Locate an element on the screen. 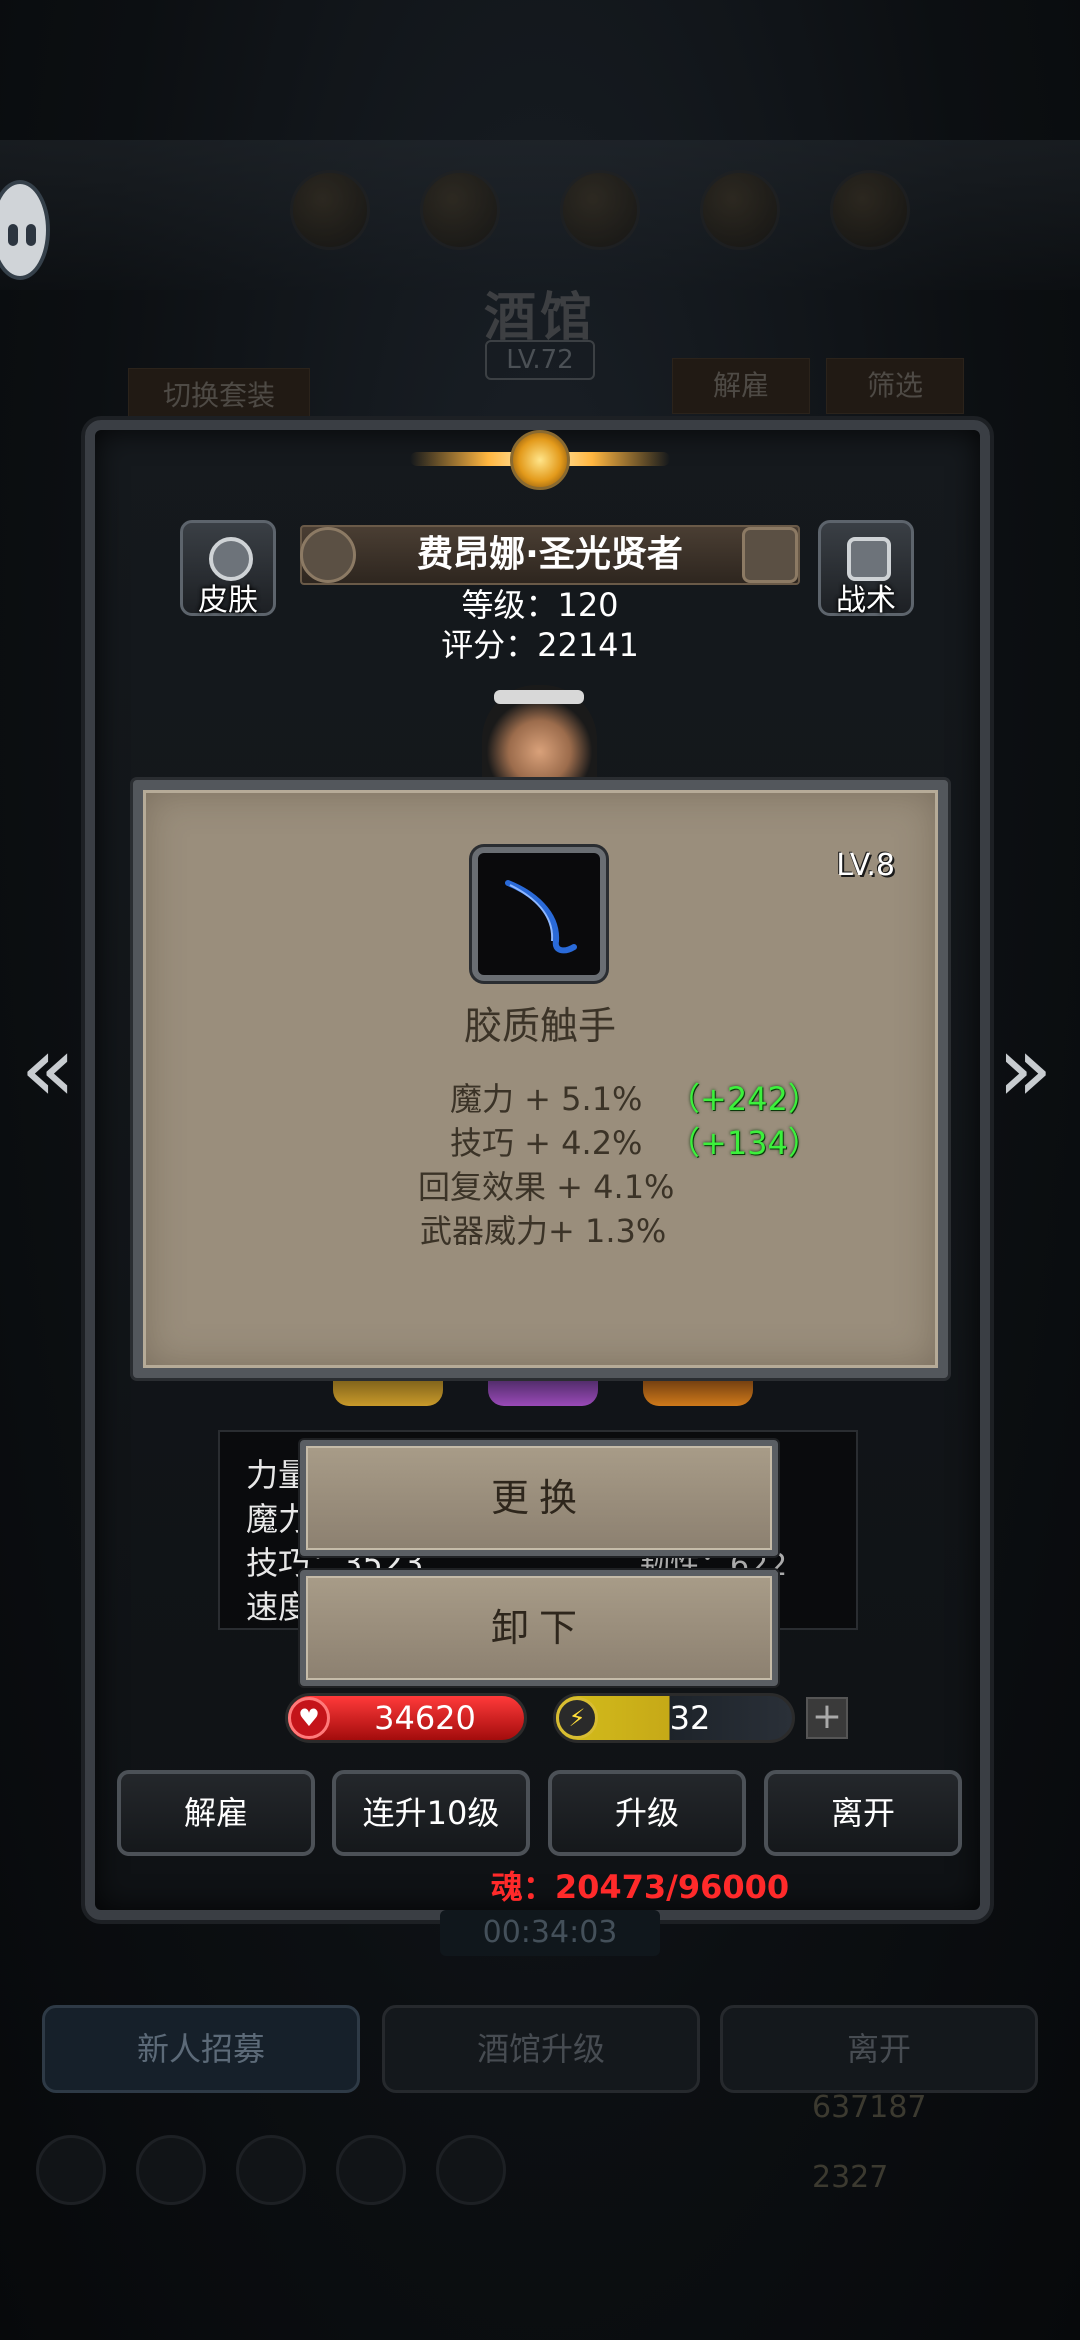  tavern-level: LV.72 is located at coordinates (540, 360).